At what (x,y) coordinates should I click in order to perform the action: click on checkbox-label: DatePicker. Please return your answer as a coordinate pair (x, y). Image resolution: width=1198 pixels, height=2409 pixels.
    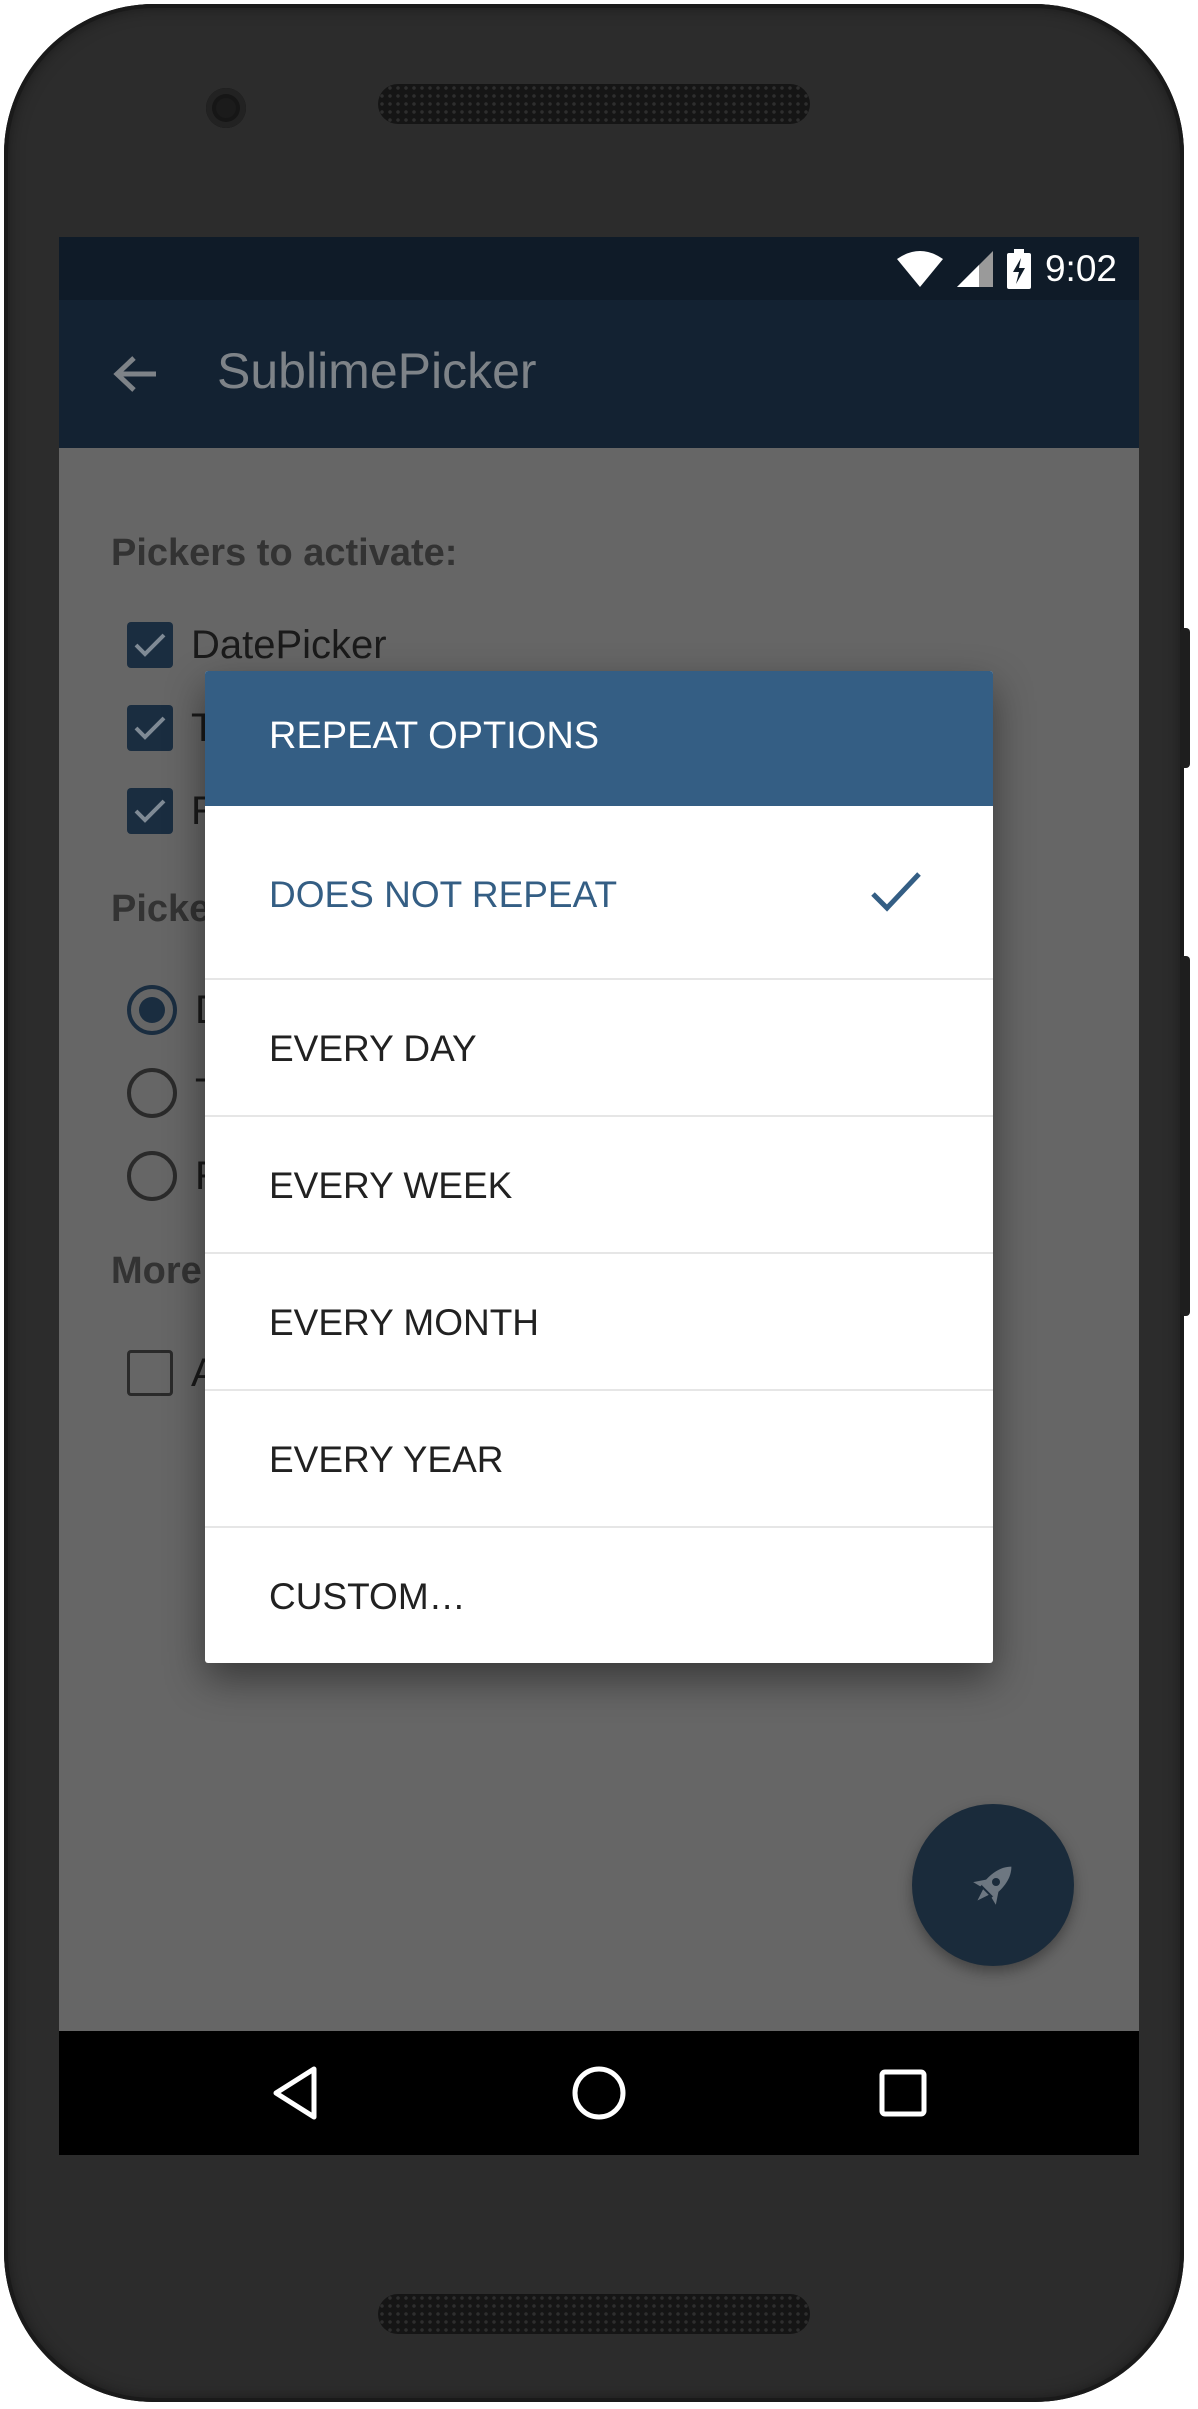
    Looking at the image, I should click on (289, 644).